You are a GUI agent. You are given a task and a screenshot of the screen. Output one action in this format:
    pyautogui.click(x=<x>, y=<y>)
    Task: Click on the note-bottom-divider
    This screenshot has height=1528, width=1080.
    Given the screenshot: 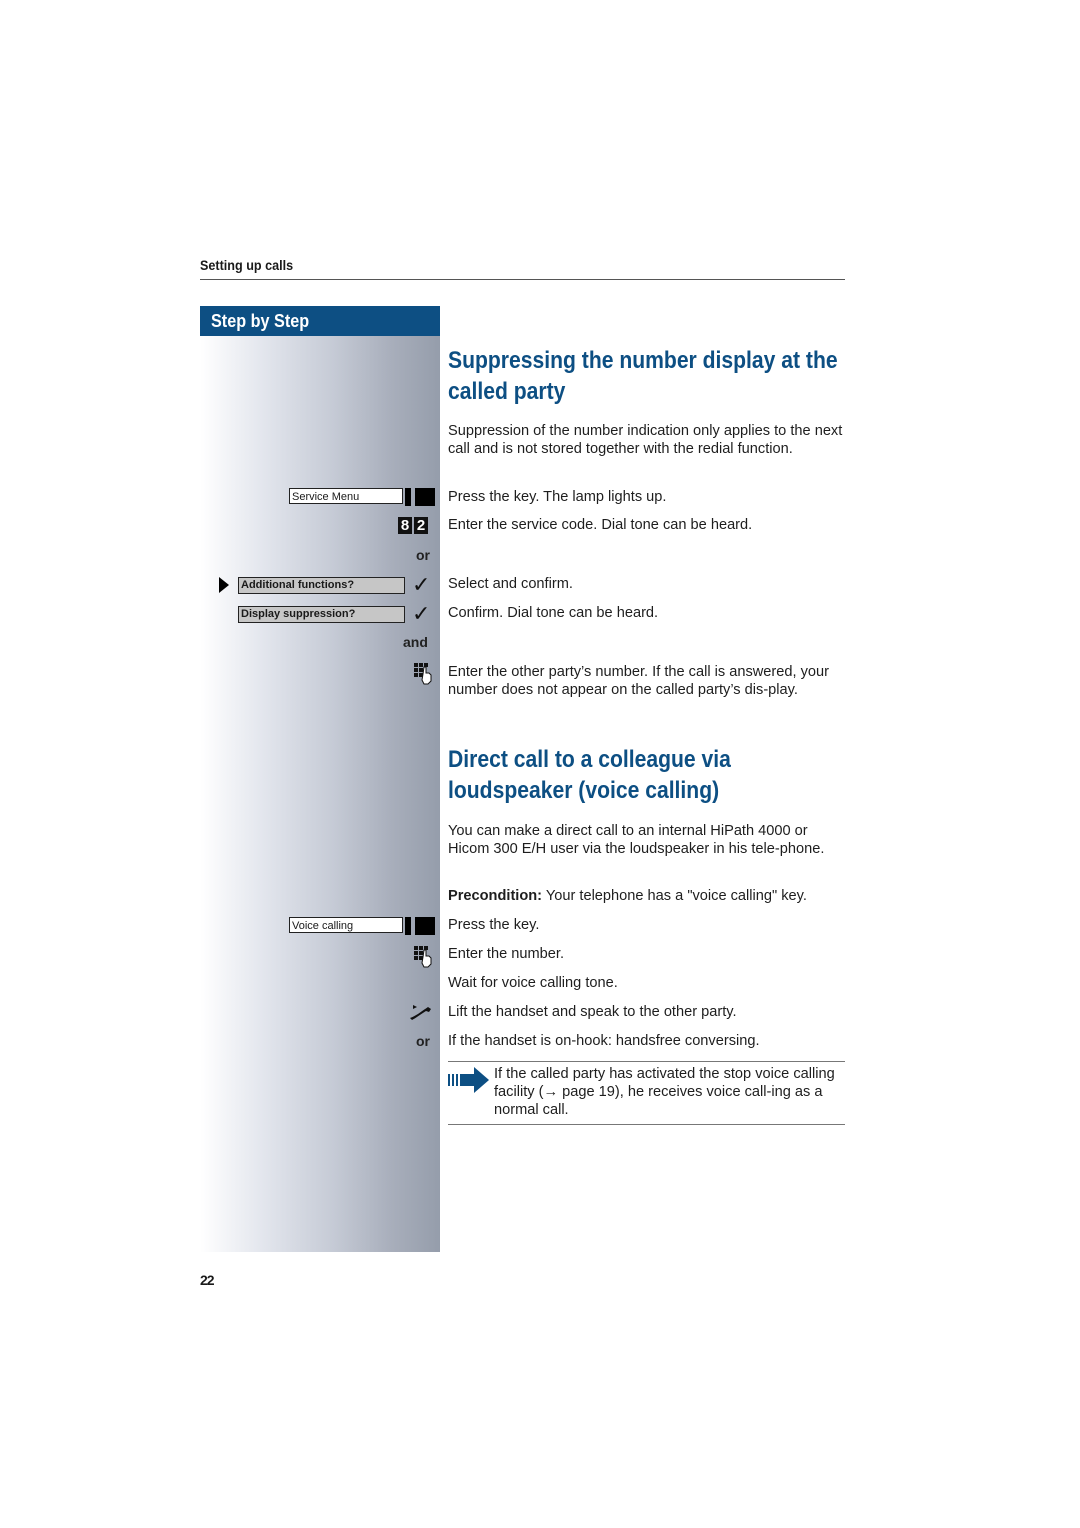 What is the action you would take?
    pyautogui.click(x=646, y=1124)
    